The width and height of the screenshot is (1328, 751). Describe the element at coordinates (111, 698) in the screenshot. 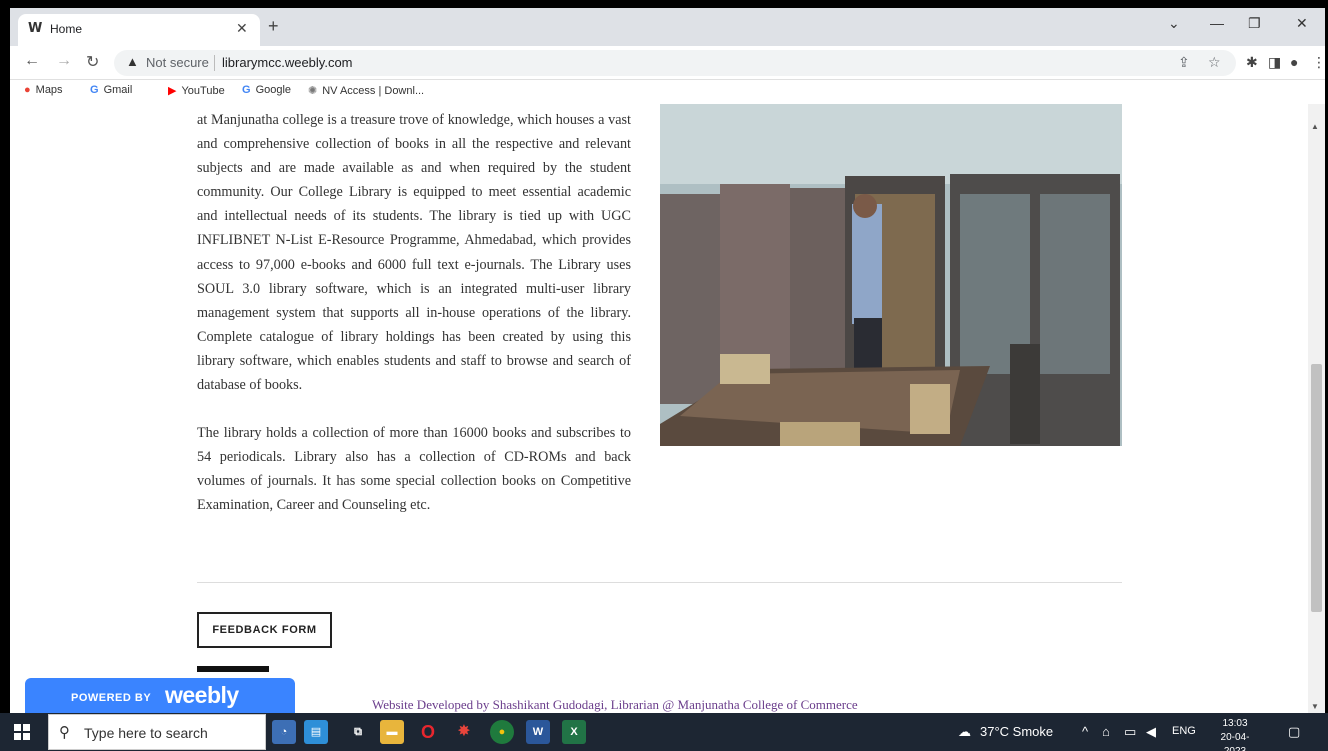

I see `powered-by-label: POWERED BY` at that location.